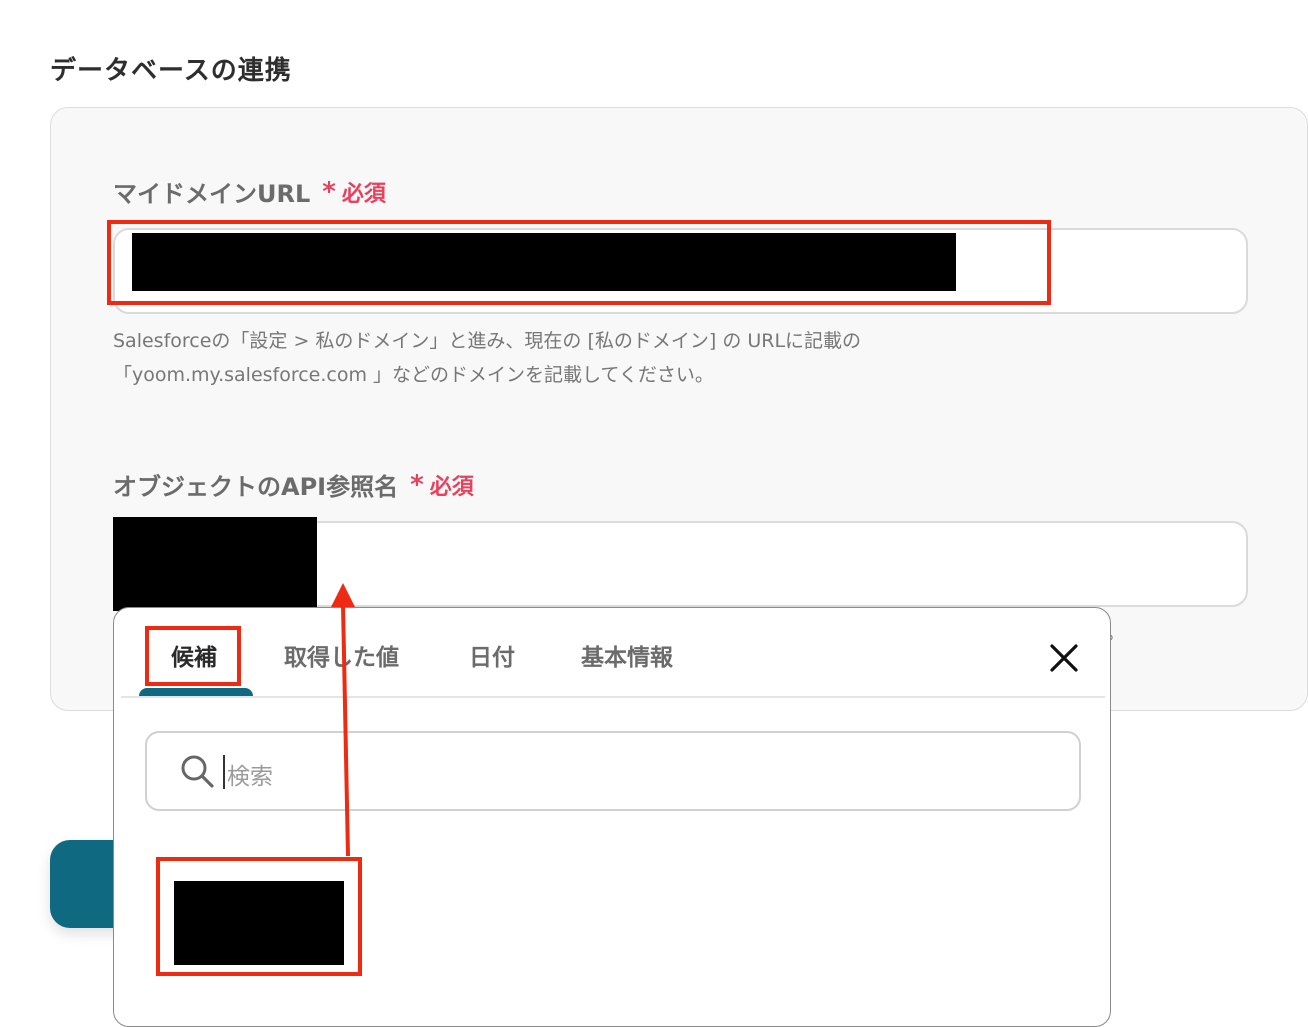 This screenshot has height=1027, width=1308. Describe the element at coordinates (259, 916) in the screenshot. I see `highlight-candidate-item` at that location.